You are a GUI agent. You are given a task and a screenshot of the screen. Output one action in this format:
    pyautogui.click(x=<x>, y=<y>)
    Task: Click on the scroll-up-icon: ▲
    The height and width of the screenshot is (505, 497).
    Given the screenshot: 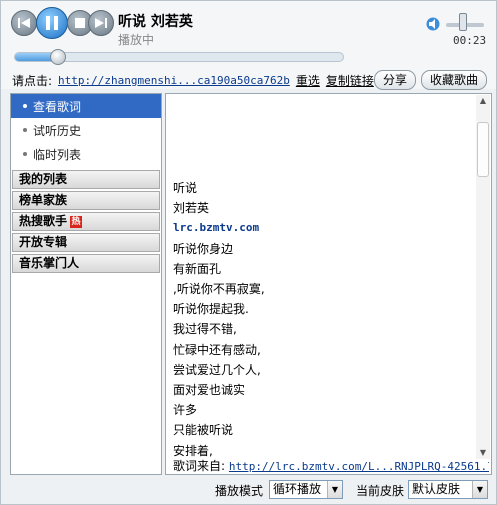 What is the action you would take?
    pyautogui.click(x=483, y=101)
    